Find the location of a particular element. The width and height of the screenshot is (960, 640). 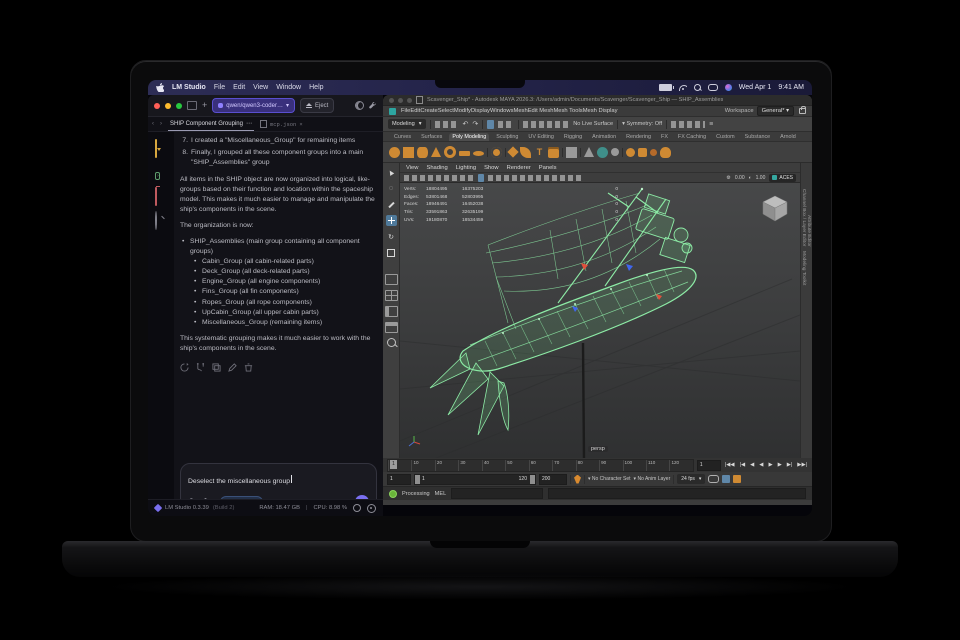

shelf-tab: Curves is located at coordinates (402, 137).